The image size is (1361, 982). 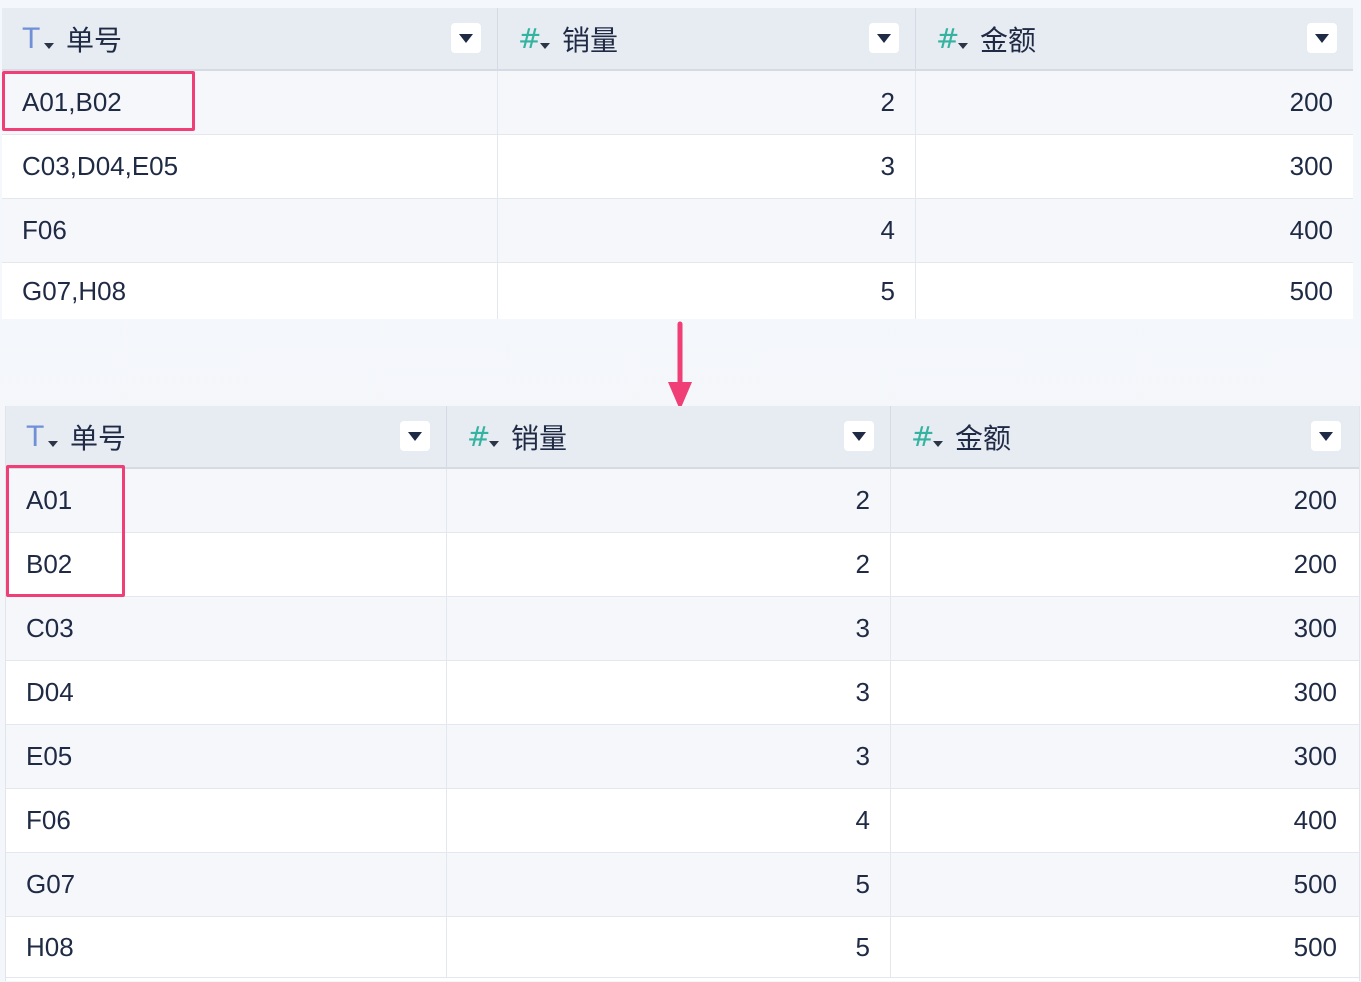 What do you see at coordinates (226, 884) in the screenshot?
I see `cell-order-no: G07` at bounding box center [226, 884].